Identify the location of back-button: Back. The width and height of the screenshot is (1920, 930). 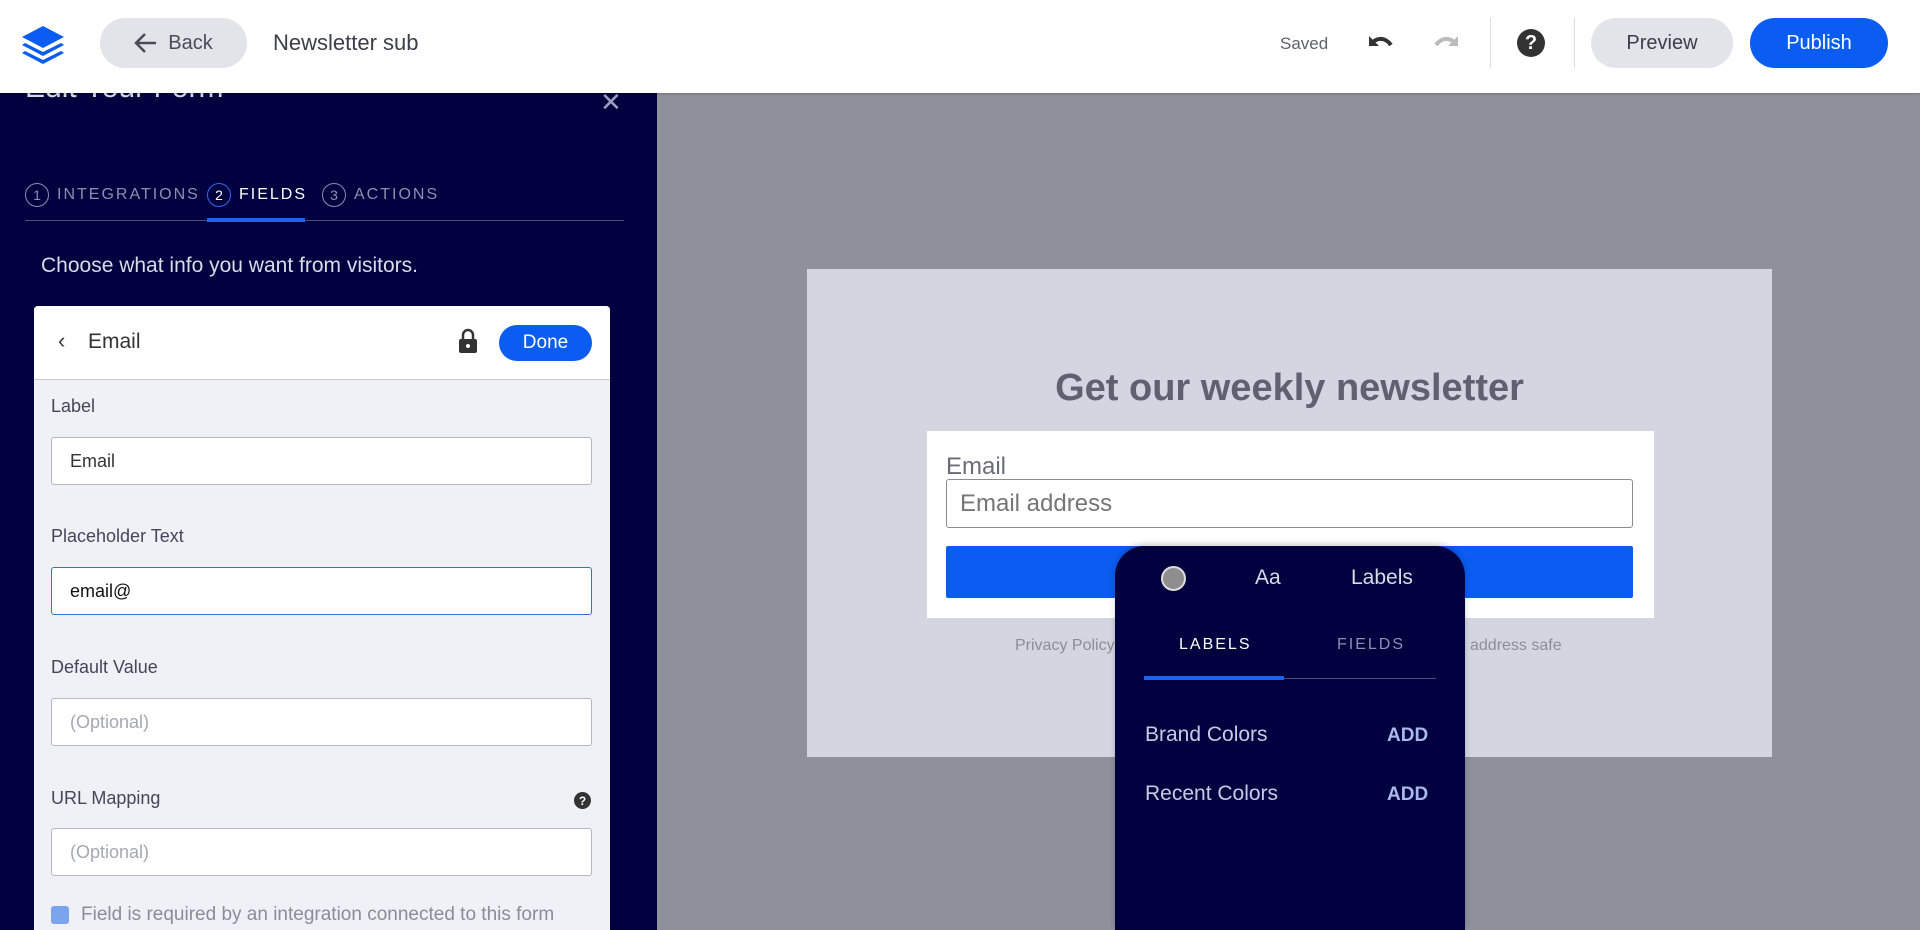
(173, 43).